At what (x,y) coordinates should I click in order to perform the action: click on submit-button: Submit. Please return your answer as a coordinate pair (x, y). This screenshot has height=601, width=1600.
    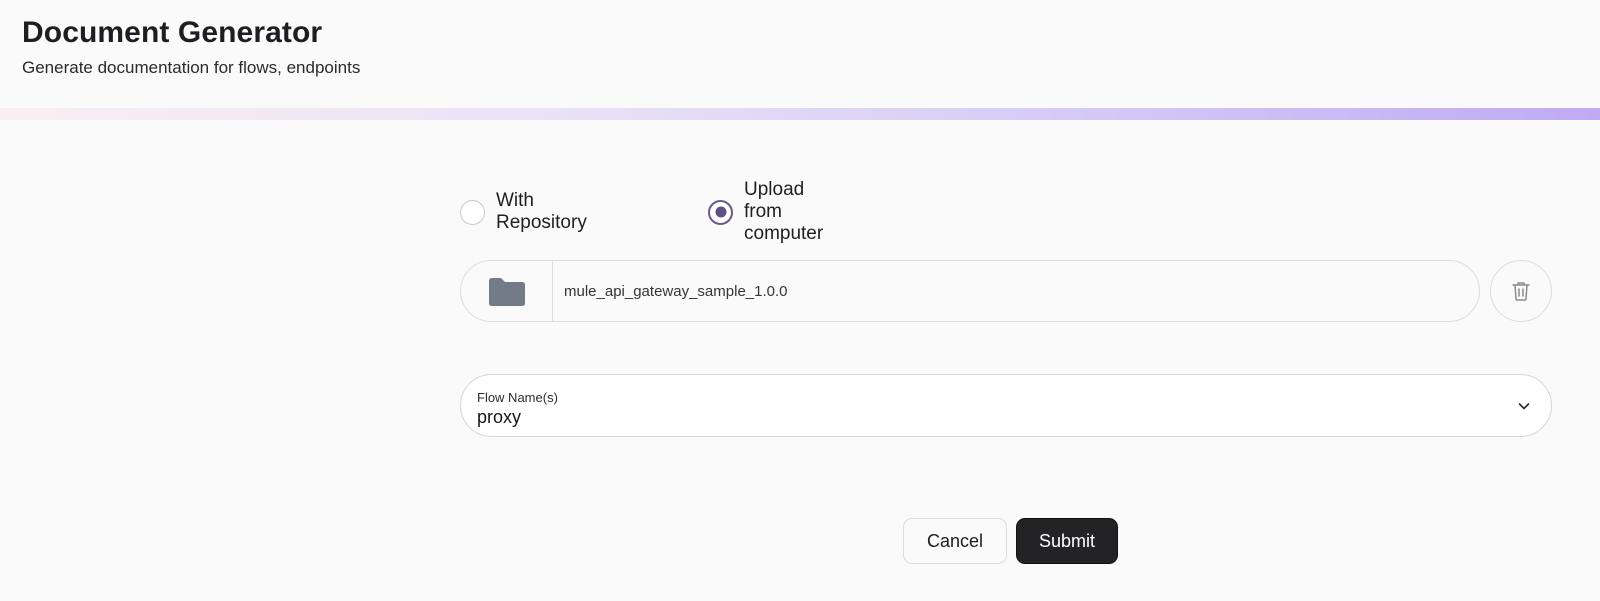
    Looking at the image, I should click on (1067, 541).